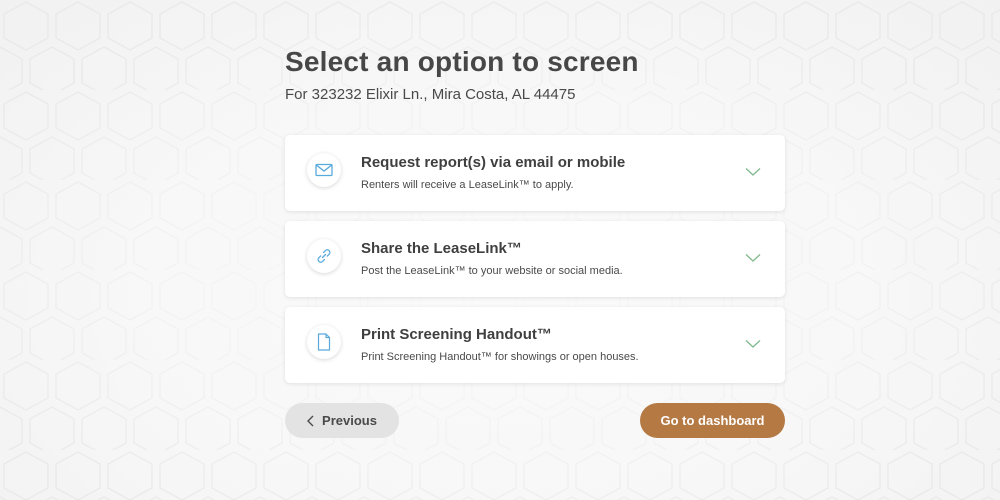 Image resolution: width=1000 pixels, height=500 pixels. I want to click on chevron-left-icon, so click(310, 420).